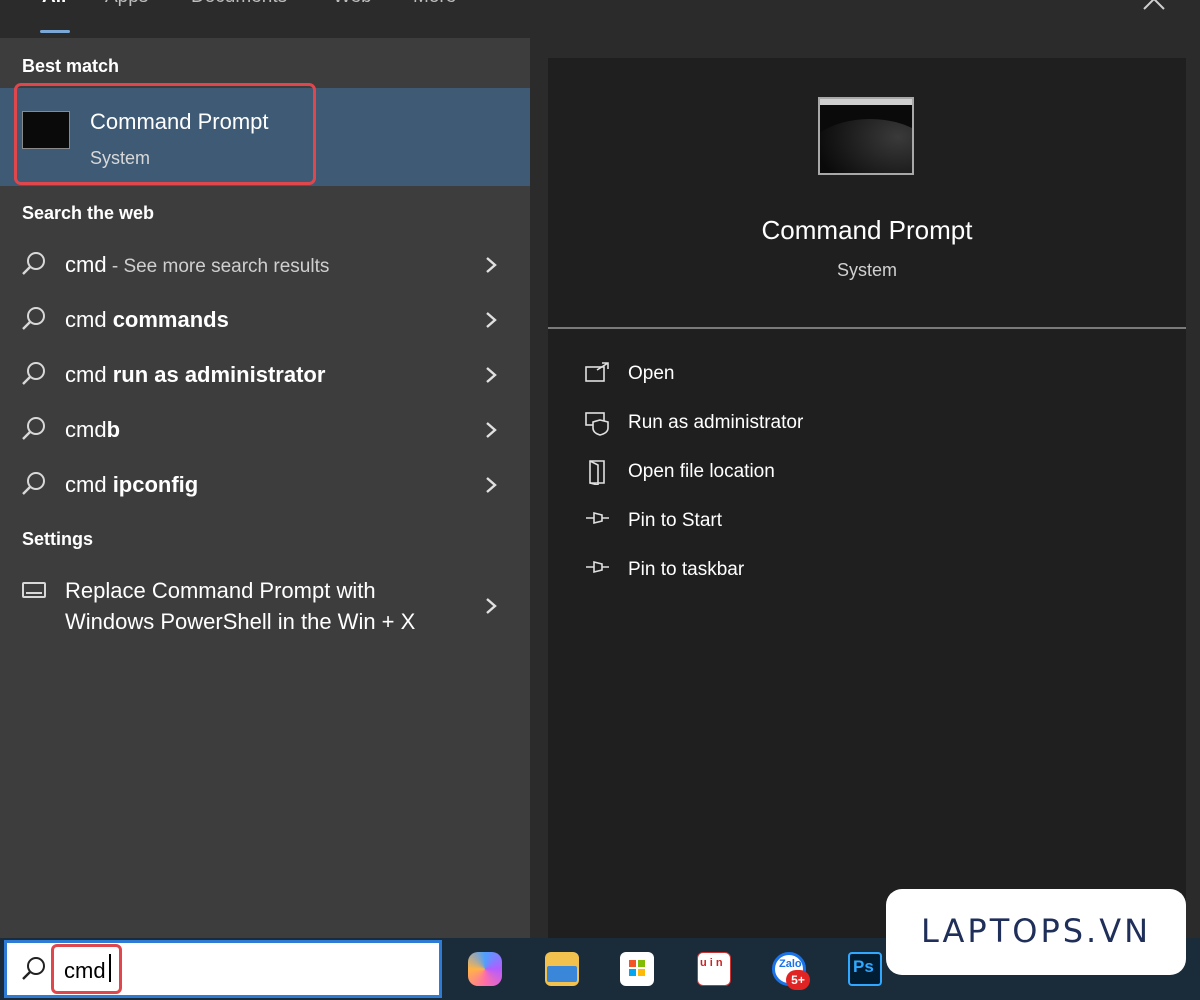  I want to click on more-options-button: ···, so click(1088, 2).